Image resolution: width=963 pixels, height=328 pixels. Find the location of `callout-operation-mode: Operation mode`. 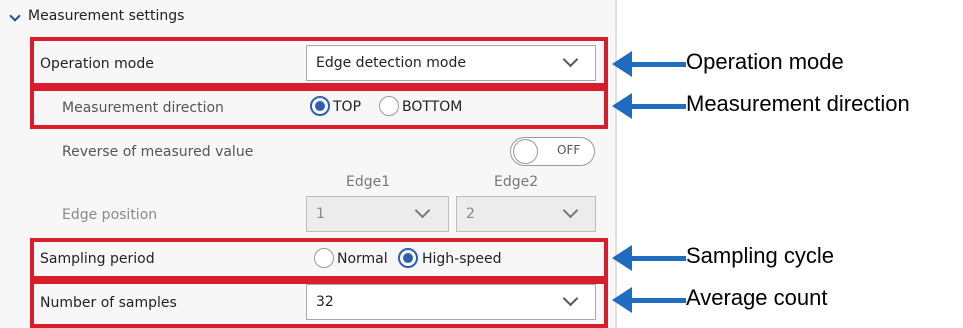

callout-operation-mode: Operation mode is located at coordinates (787, 64).